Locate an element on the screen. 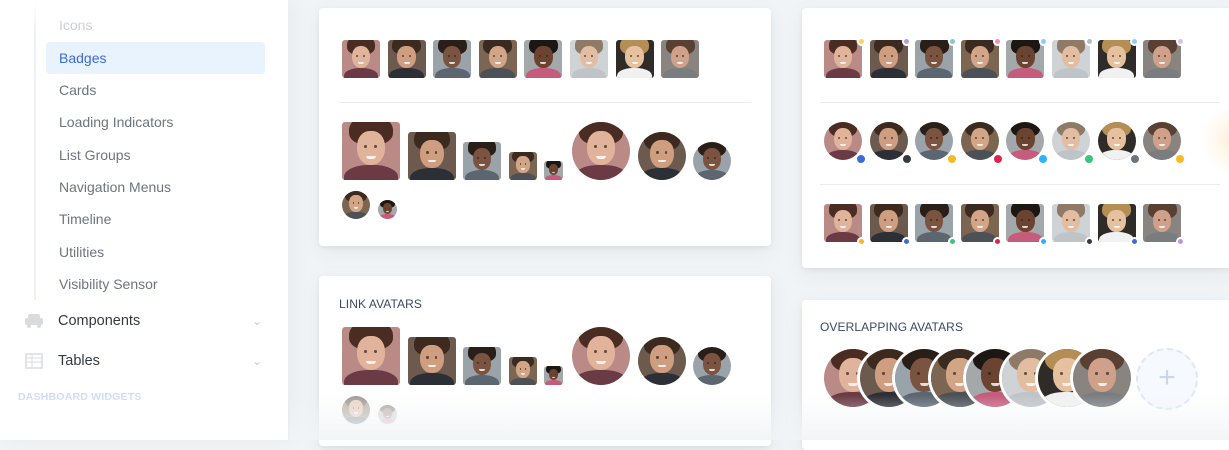  sidebar-item-visibility-sensor: Visibility Sensor is located at coordinates (155, 284).